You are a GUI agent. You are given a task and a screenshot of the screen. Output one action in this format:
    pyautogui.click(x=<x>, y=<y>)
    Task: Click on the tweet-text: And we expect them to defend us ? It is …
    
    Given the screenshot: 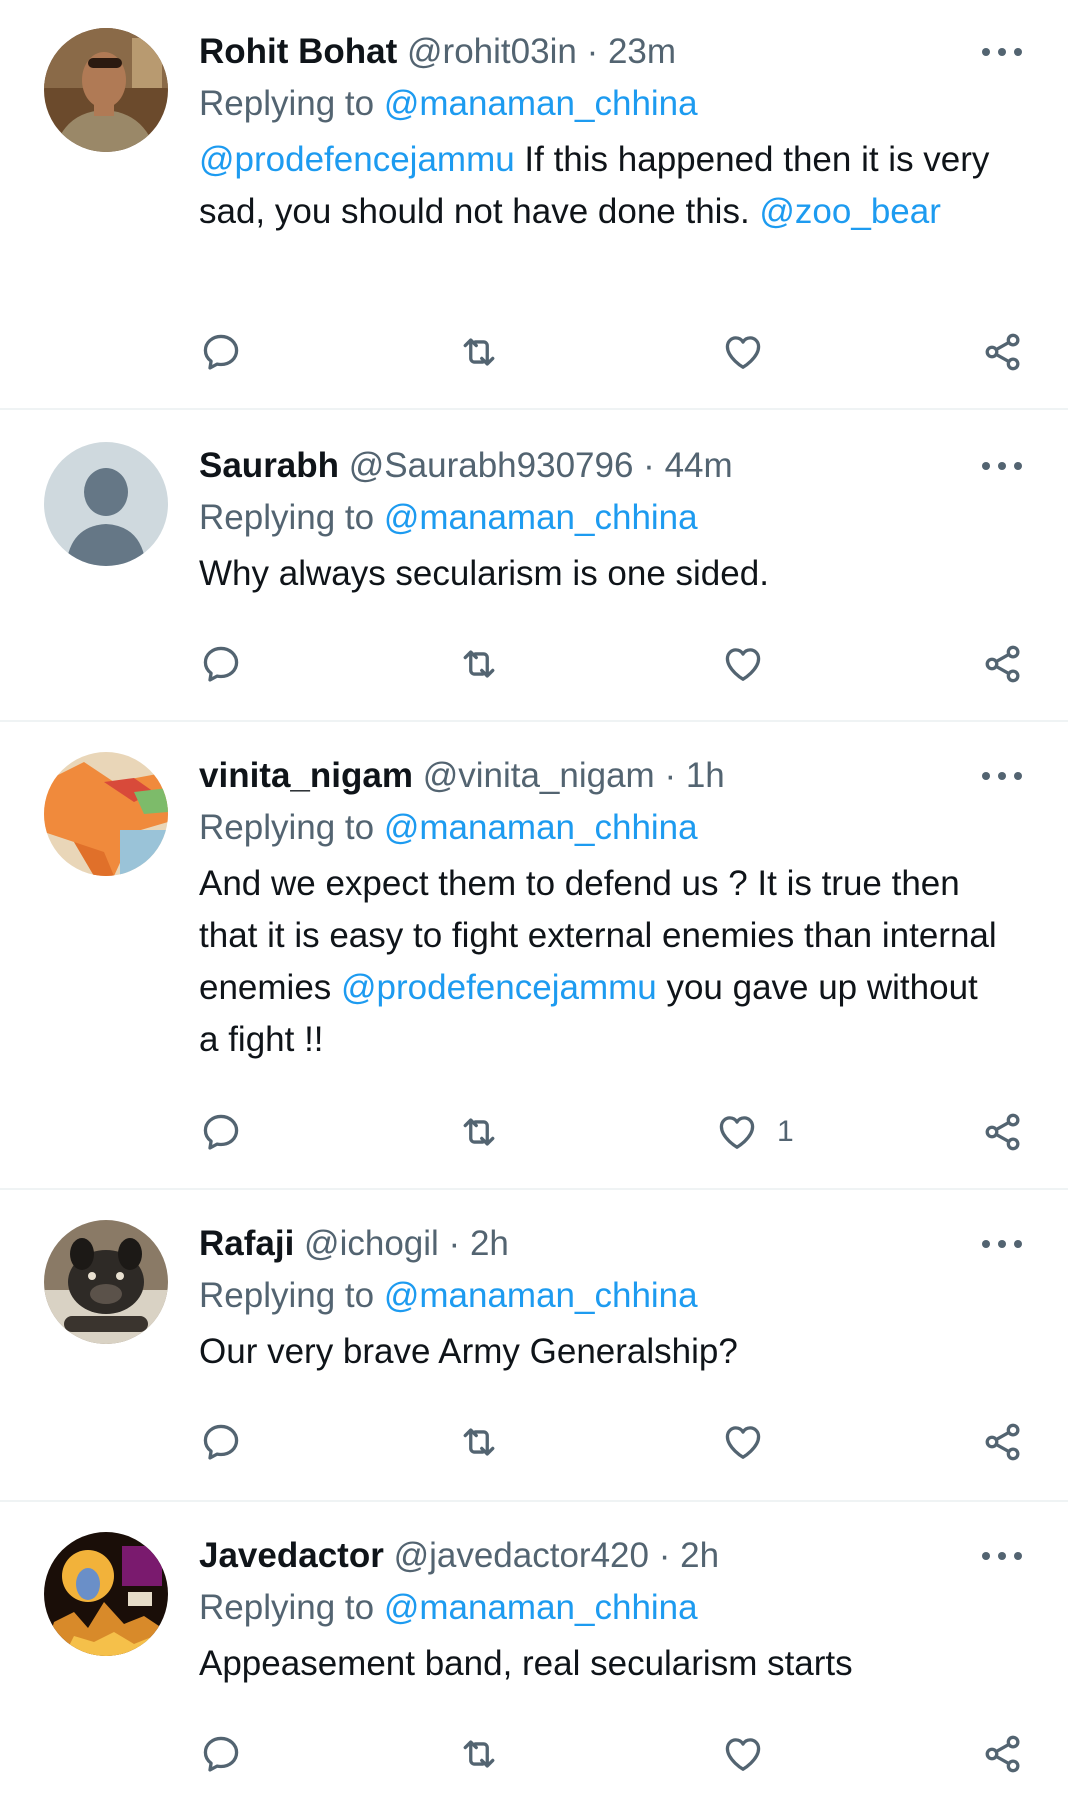 What is the action you would take?
    pyautogui.click(x=599, y=962)
    